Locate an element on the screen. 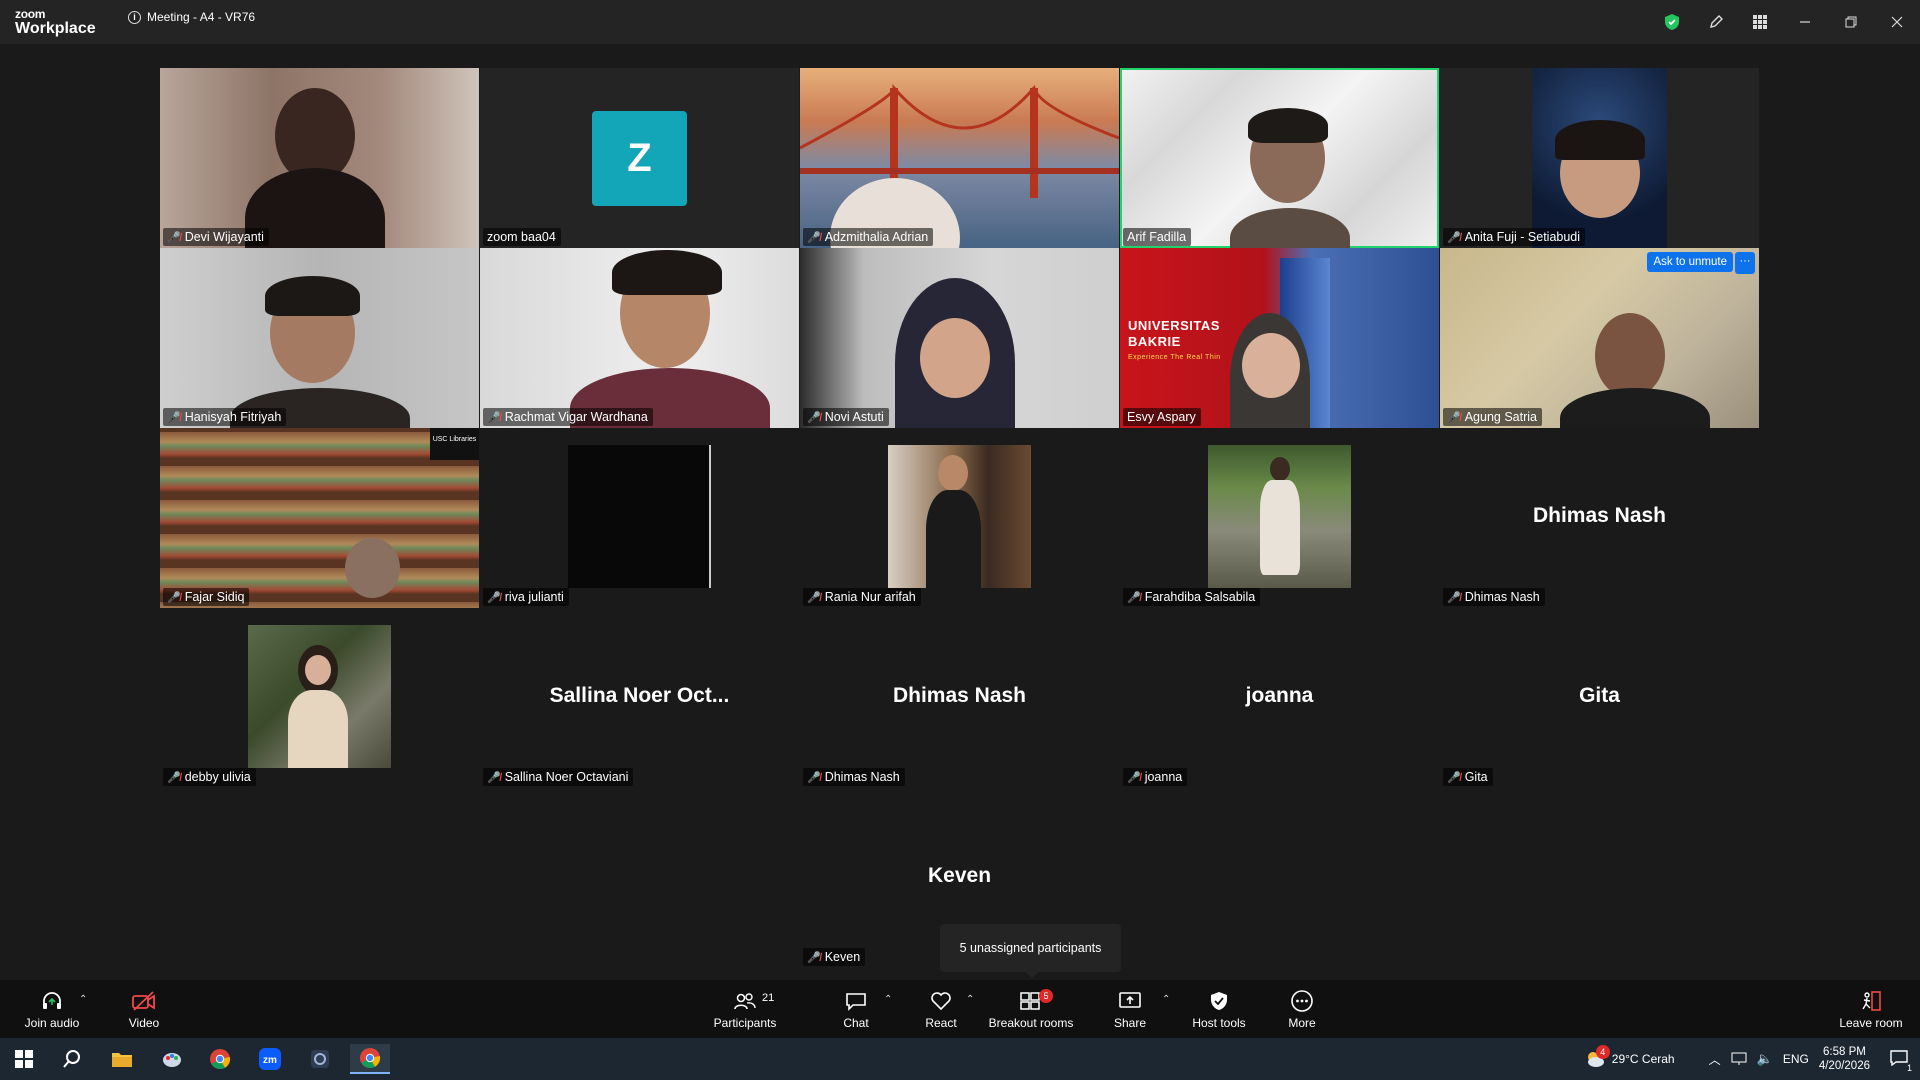 Image resolution: width=1920 pixels, height=1080 pixels. meeting-info: i Meeting - A4 - VR76 is located at coordinates (191, 17).